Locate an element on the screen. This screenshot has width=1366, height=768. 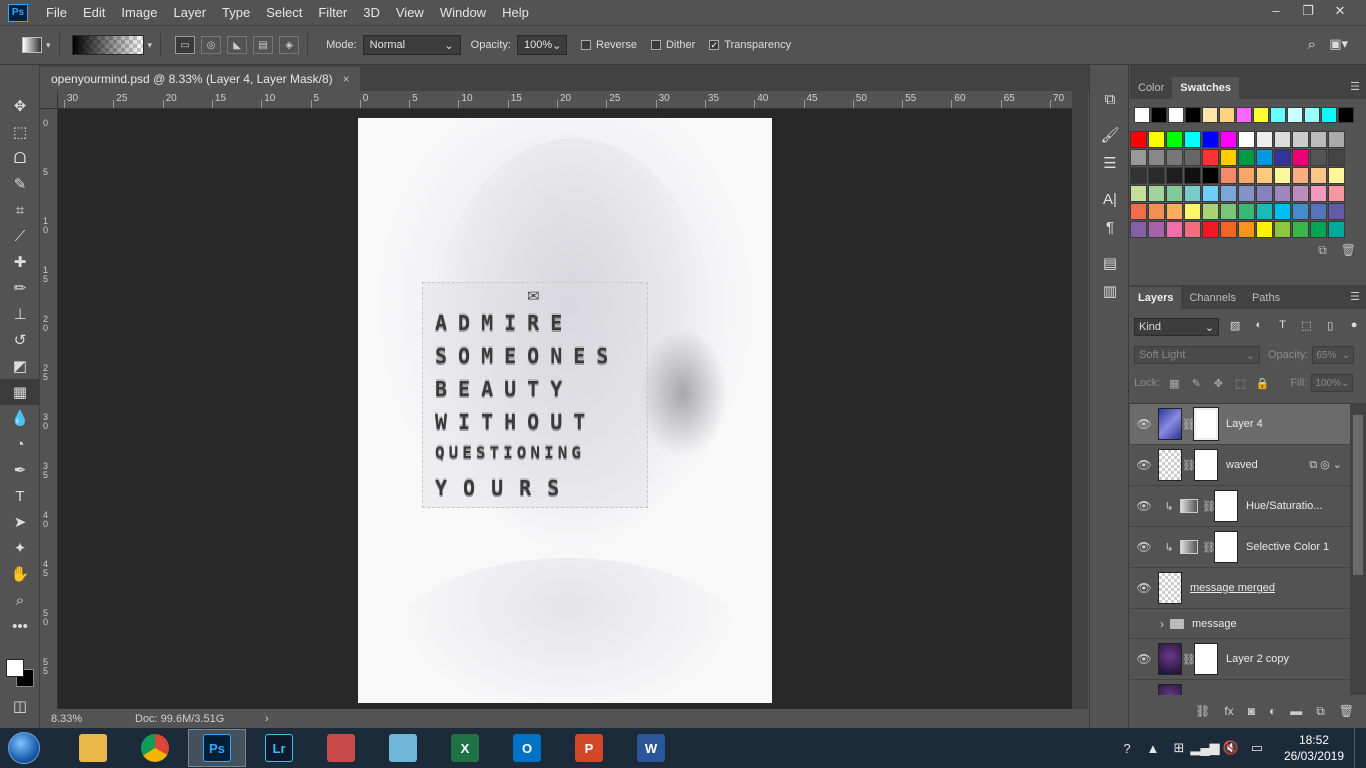
minimize-button: – is located at coordinates (1276, 11).